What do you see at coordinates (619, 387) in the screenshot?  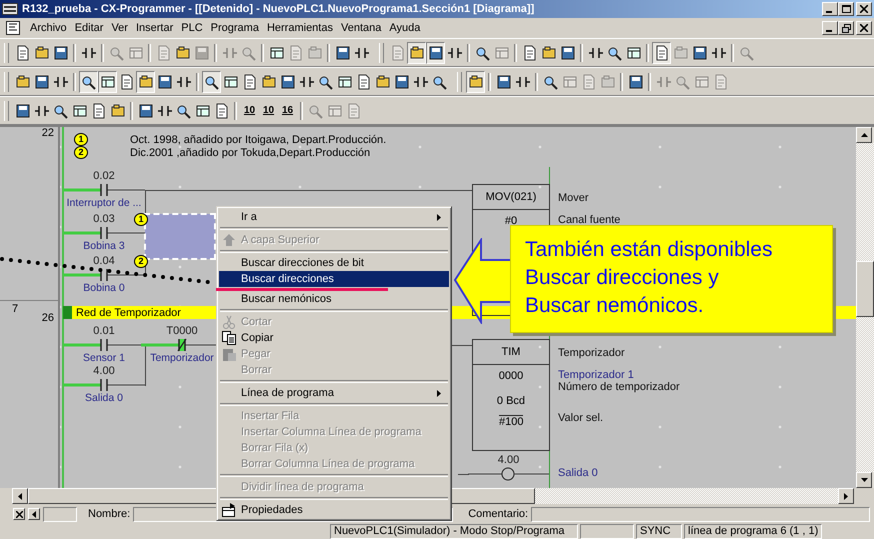 I see `operand-comment: Número de temporizador` at bounding box center [619, 387].